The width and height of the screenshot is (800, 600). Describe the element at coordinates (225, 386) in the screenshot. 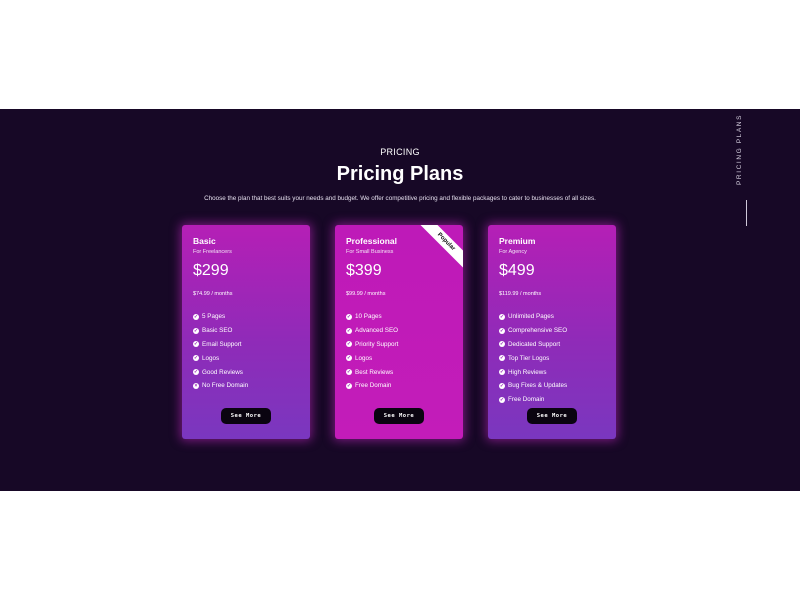

I see `feature-label: No Free Domain` at that location.